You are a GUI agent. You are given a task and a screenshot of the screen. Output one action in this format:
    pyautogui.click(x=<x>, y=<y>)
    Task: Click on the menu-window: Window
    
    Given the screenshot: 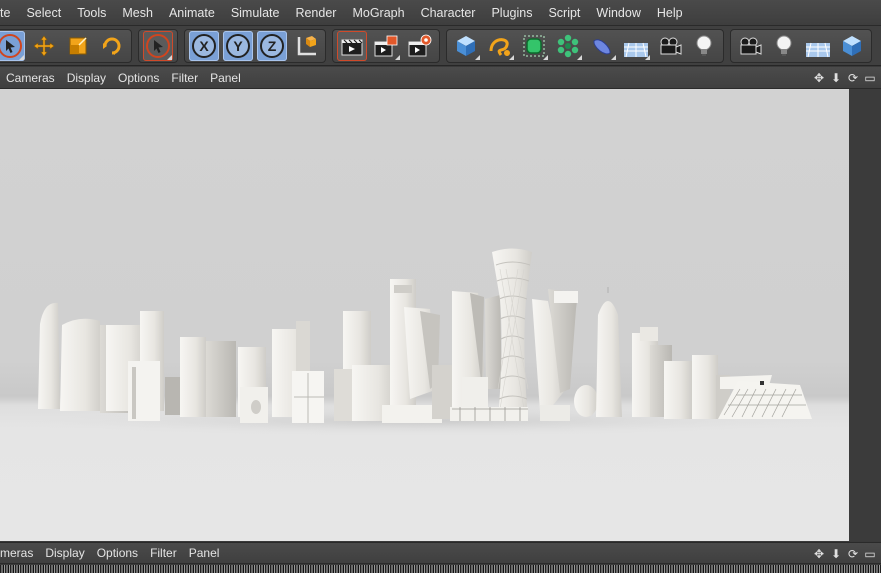 What is the action you would take?
    pyautogui.click(x=618, y=13)
    